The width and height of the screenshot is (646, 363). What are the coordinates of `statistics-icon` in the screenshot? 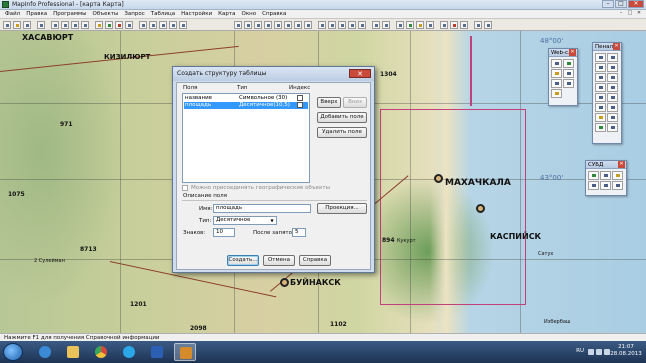 It's located at (153, 25).